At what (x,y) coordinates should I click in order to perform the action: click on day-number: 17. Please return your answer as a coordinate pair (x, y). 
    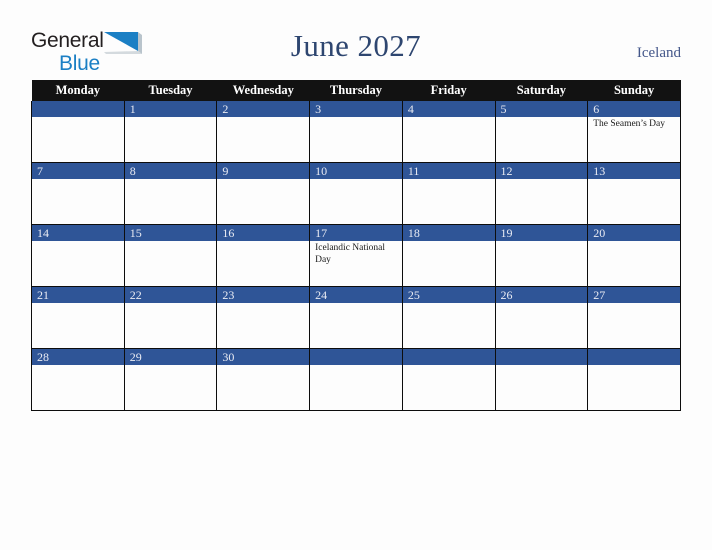
    Looking at the image, I should click on (356, 233).